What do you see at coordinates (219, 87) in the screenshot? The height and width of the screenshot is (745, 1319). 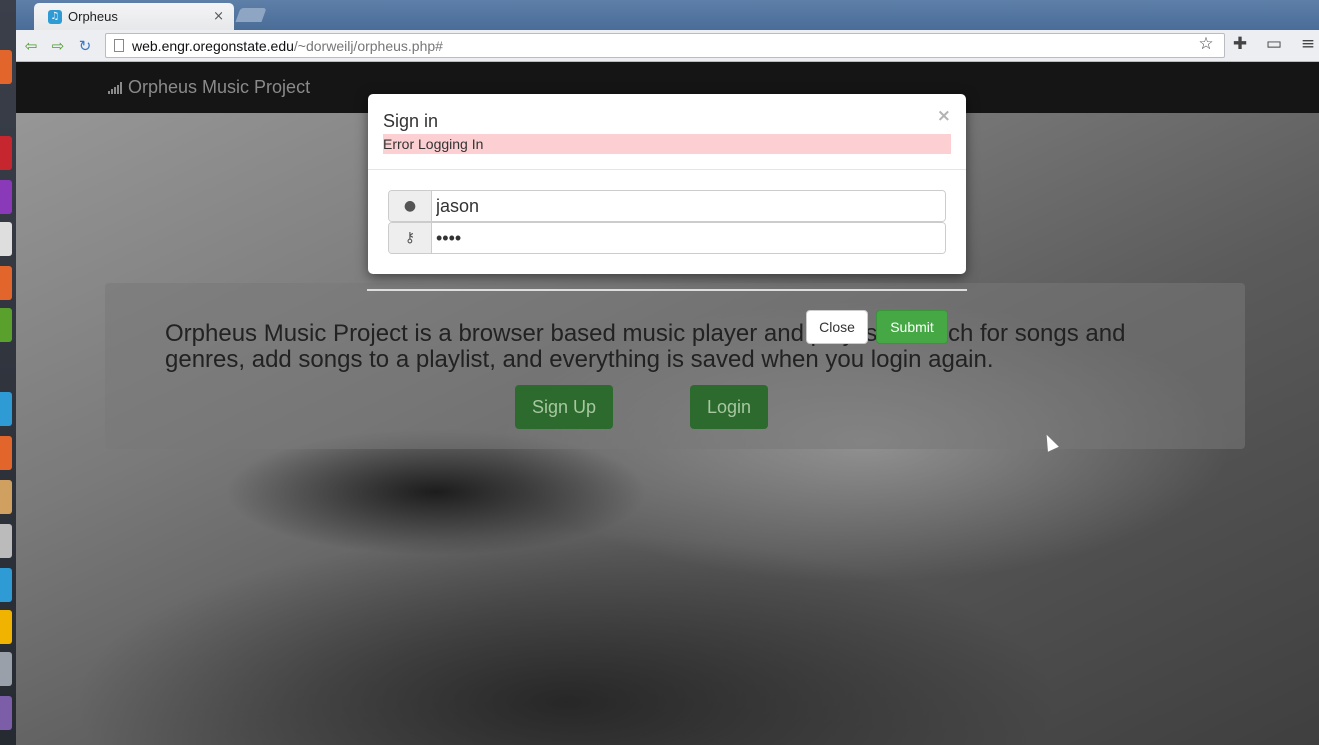 I see `brand-label: Orpheus Music Project` at bounding box center [219, 87].